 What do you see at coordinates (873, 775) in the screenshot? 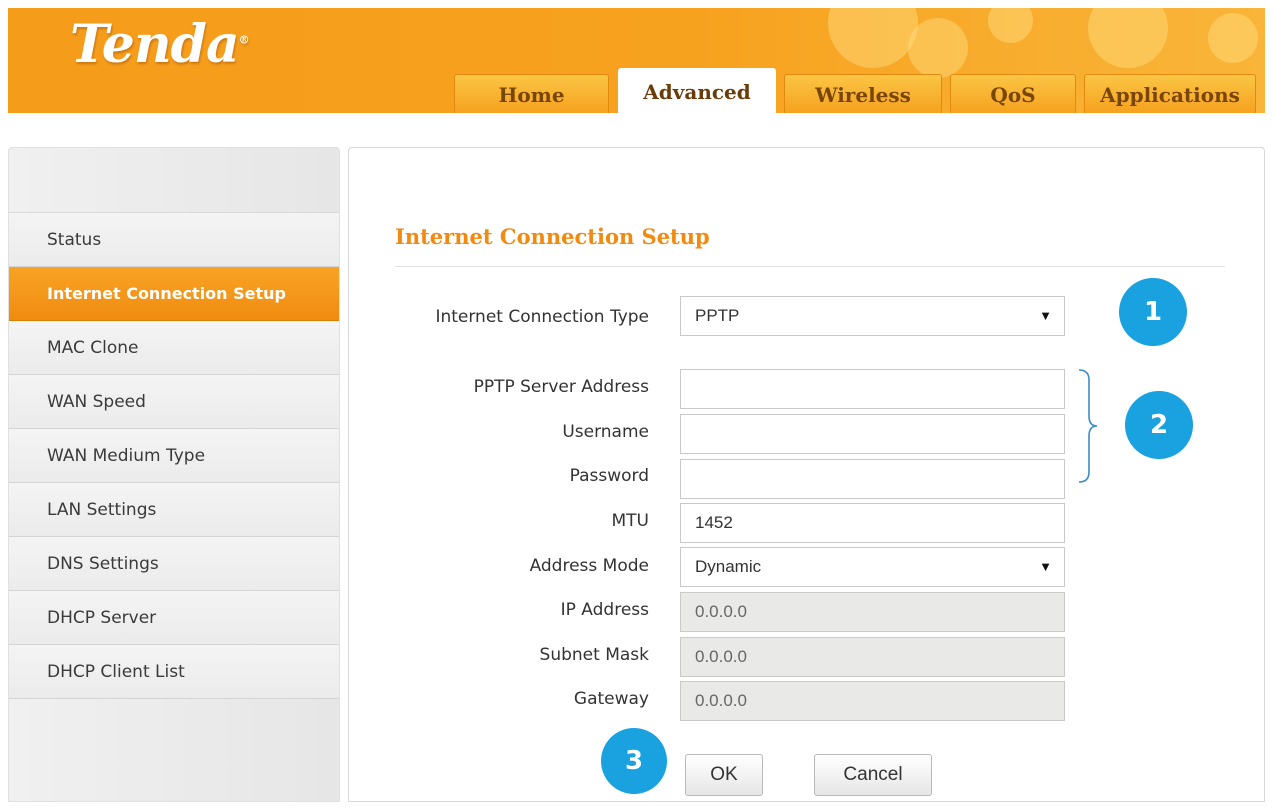
I see `cancel-button: Cancel` at bounding box center [873, 775].